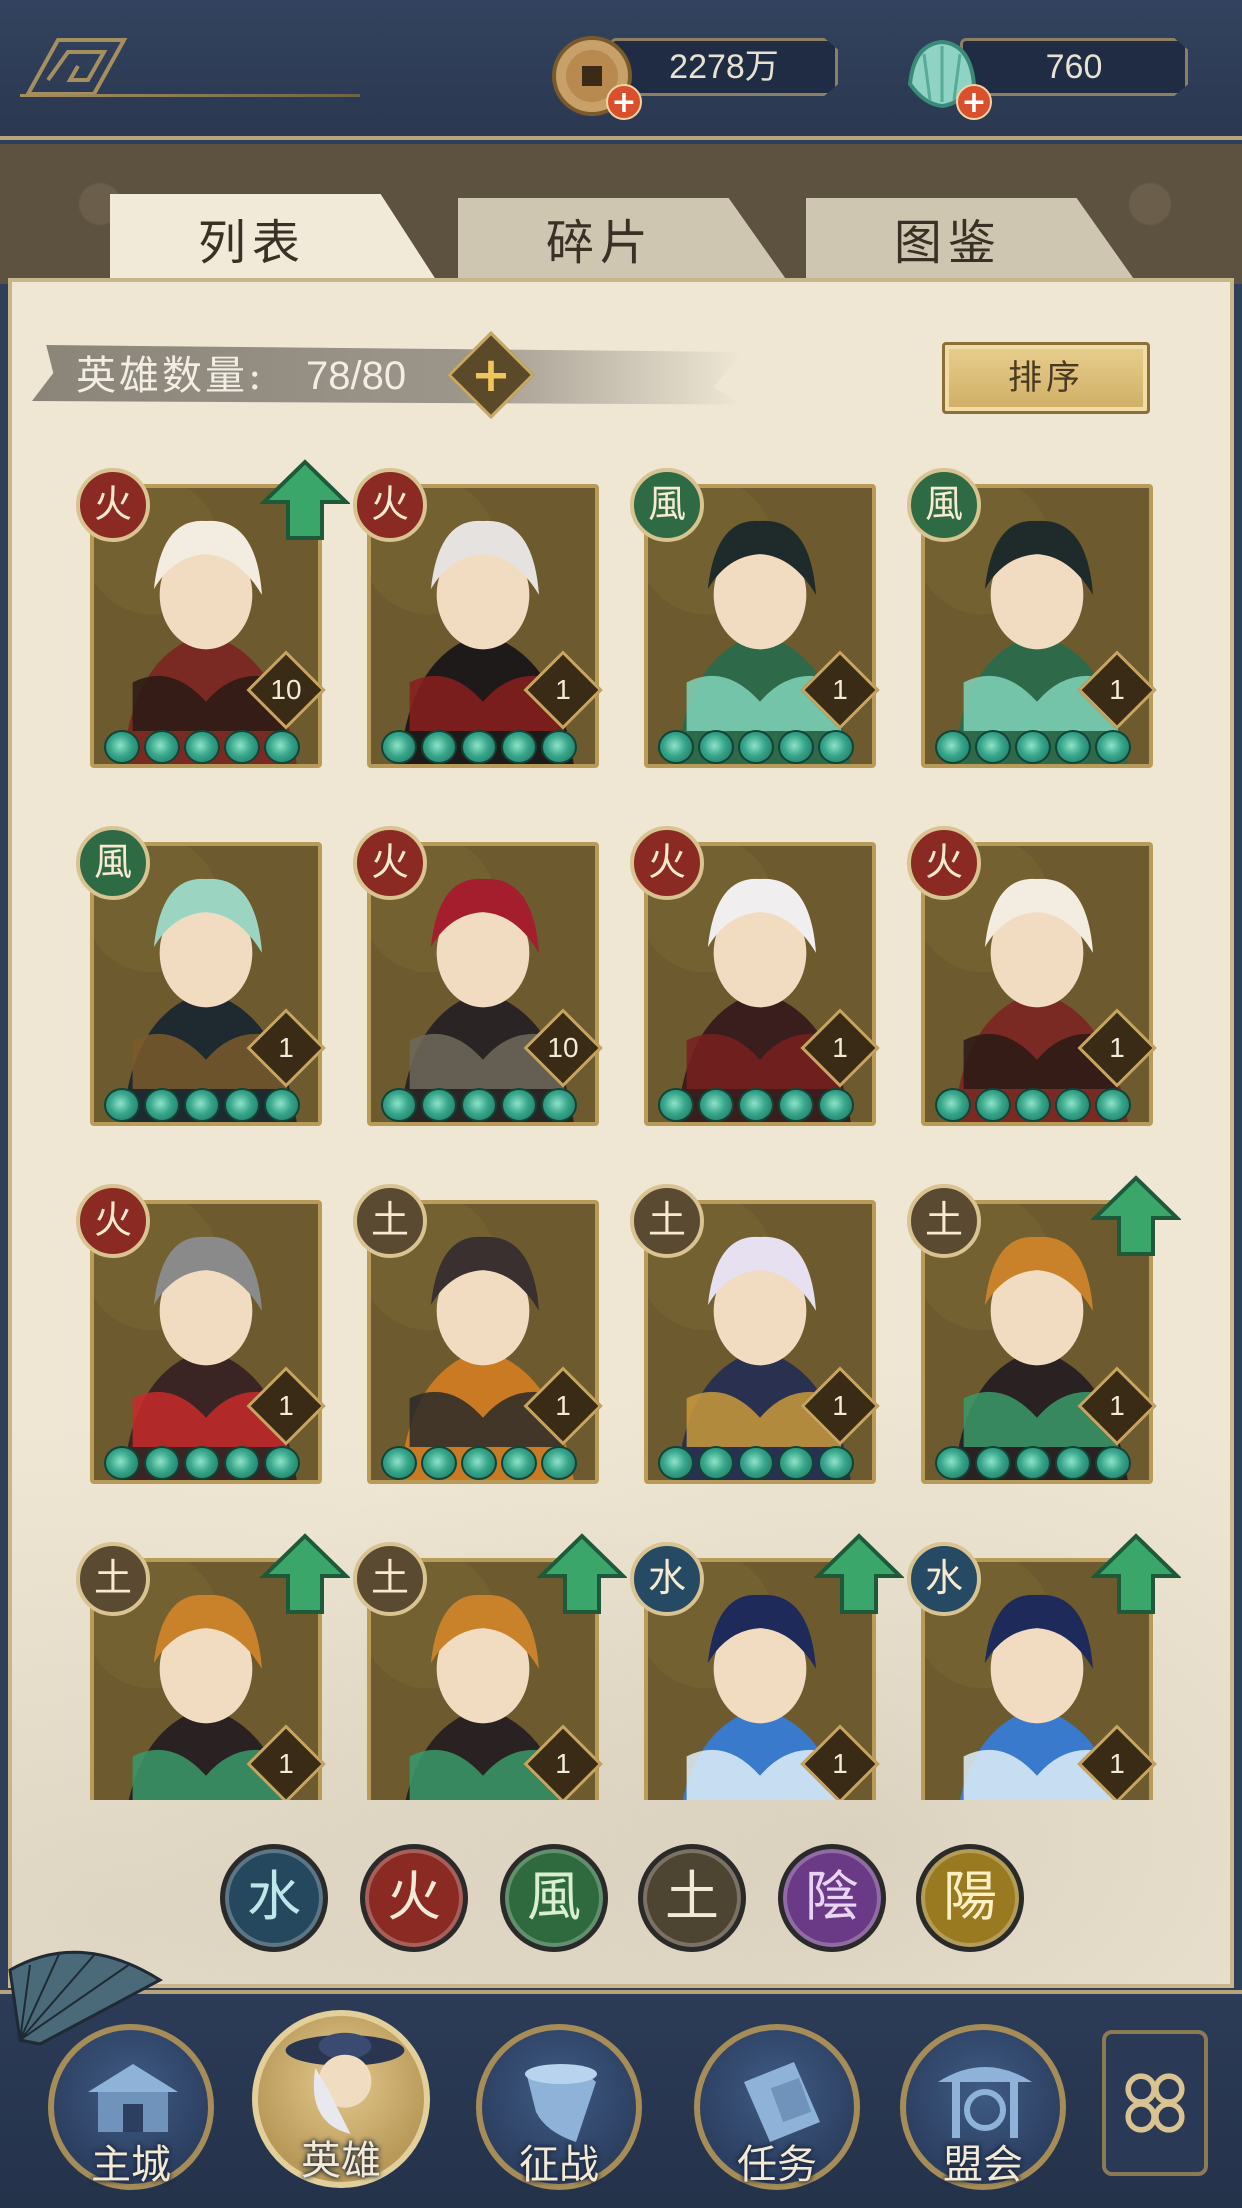 This screenshot has width=1242, height=2208. What do you see at coordinates (559, 2107) in the screenshot?
I see `nav-campaign: 征战` at bounding box center [559, 2107].